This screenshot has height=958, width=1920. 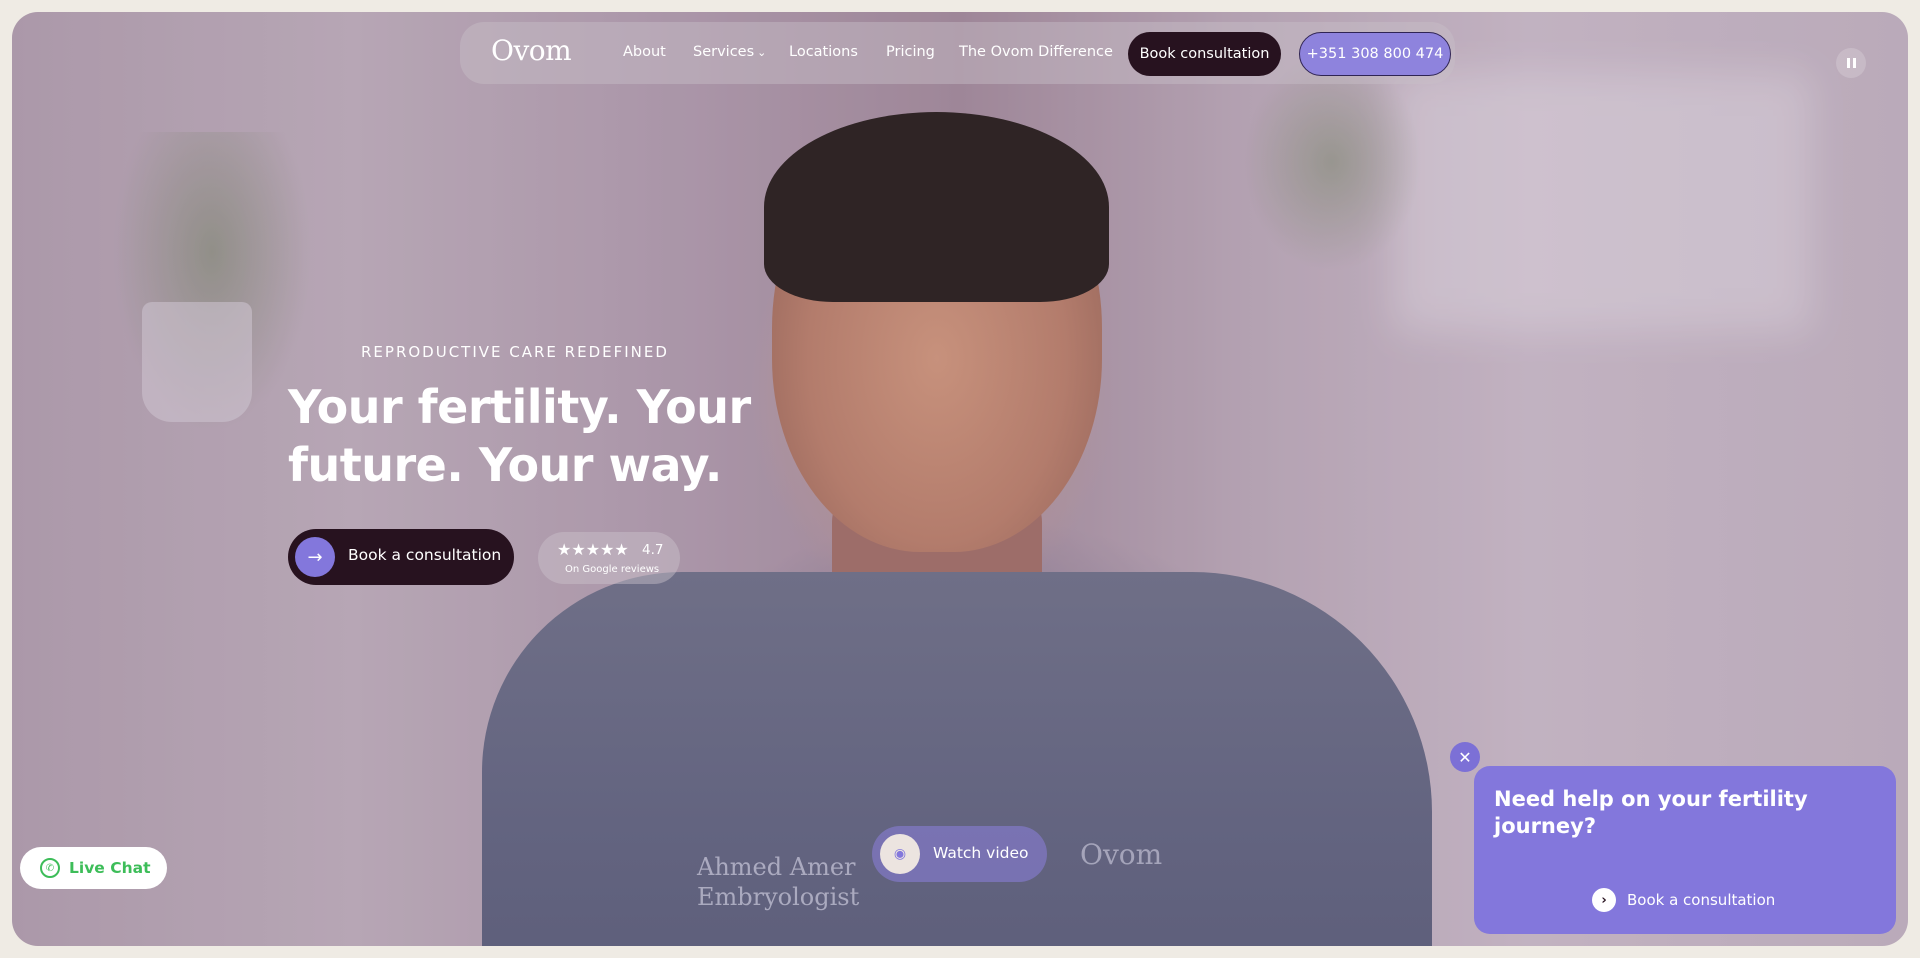 I want to click on live-chat-label: Live Chat, so click(x=110, y=868).